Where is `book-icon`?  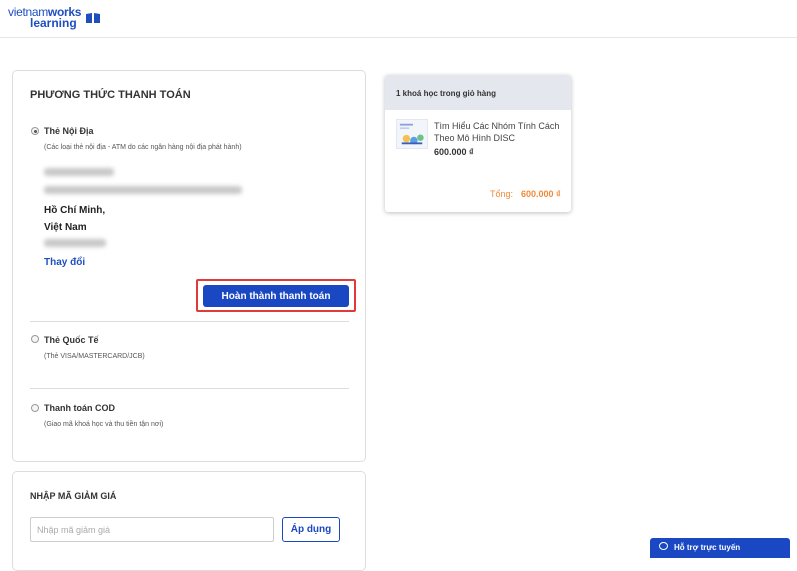 book-icon is located at coordinates (93, 18).